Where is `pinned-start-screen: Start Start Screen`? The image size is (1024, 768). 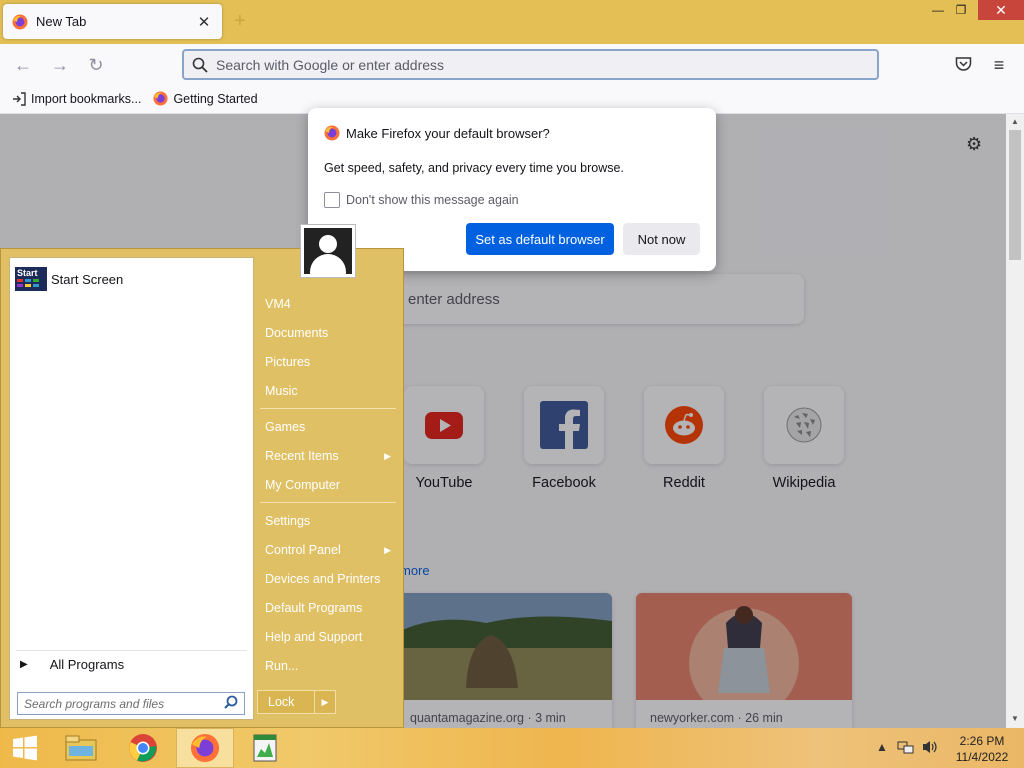 pinned-start-screen: Start Start Screen is located at coordinates (69, 279).